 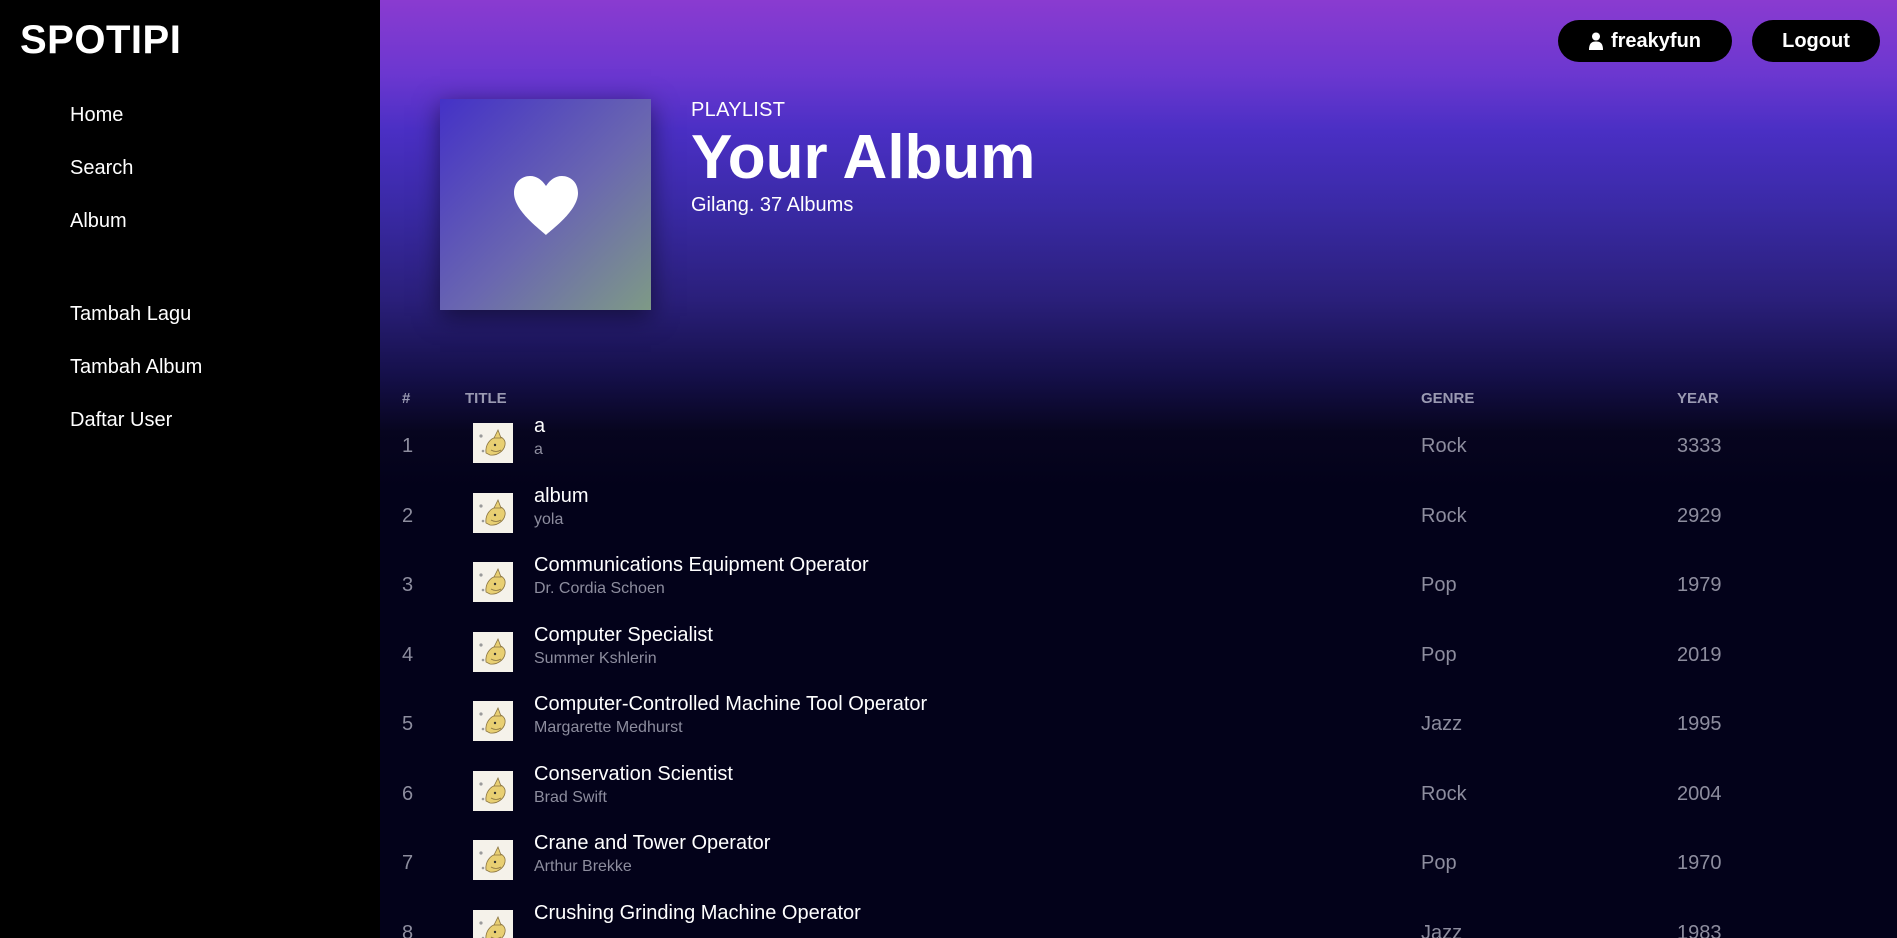 I want to click on album-title: Communications Equipment Operator, so click(x=701, y=565).